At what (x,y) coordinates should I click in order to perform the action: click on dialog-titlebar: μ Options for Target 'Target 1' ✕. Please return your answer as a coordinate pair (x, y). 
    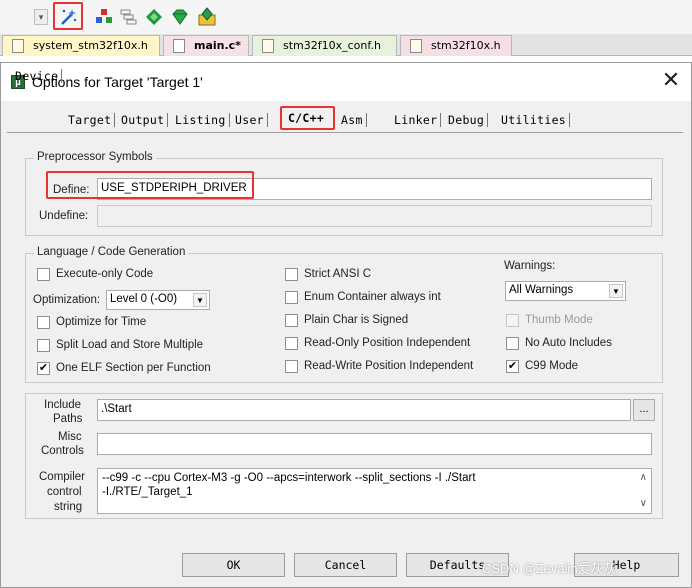
    Looking at the image, I should click on (346, 82).